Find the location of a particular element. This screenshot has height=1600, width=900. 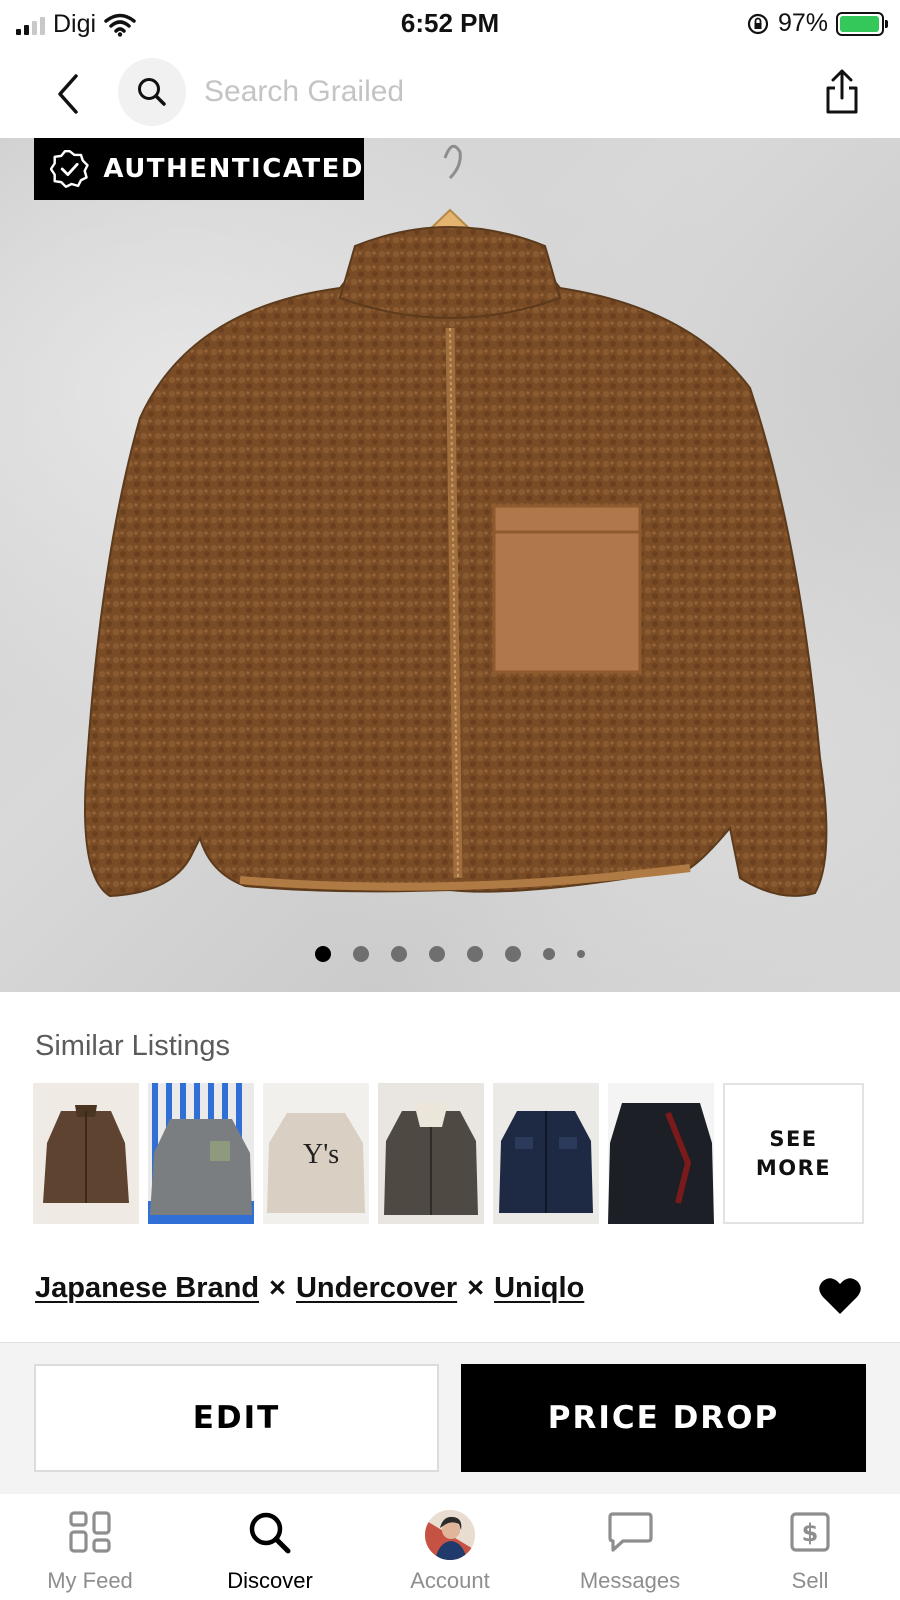

dollar-tag-icon: $ is located at coordinates (810, 1532).